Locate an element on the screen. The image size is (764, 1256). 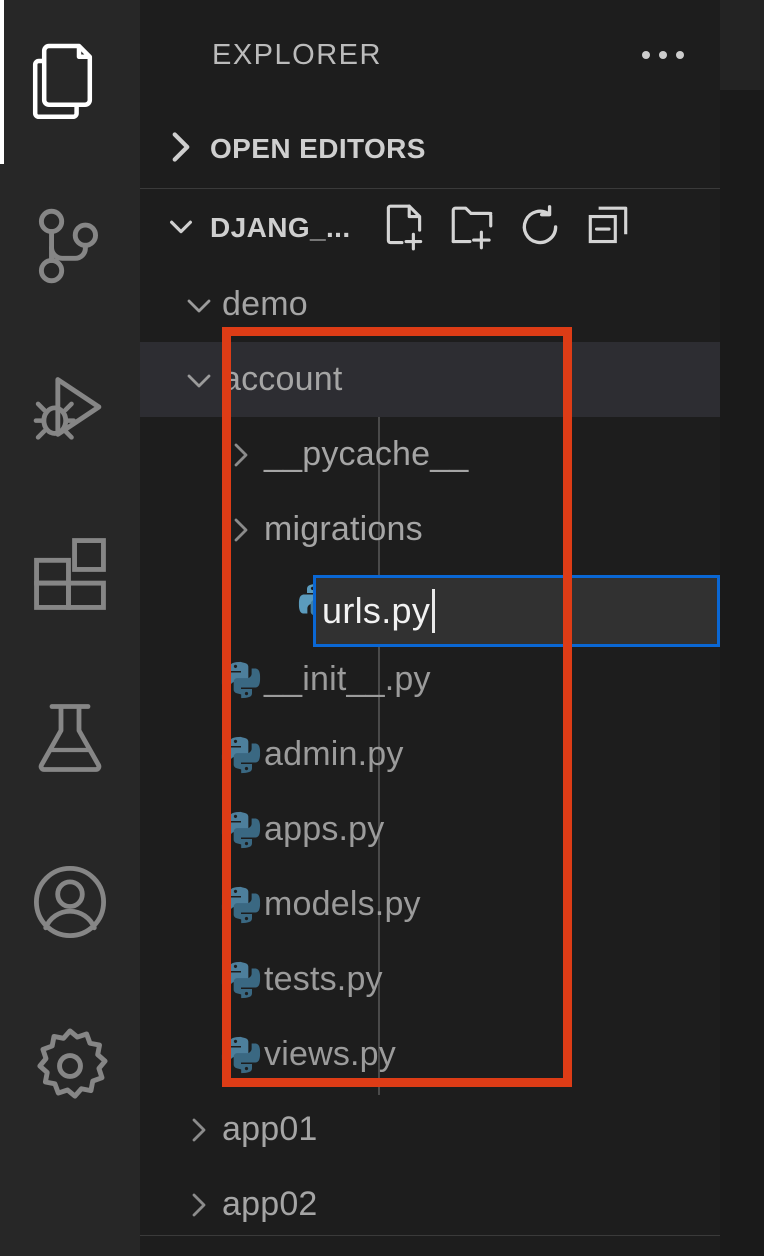
tree-label: admin.py is located at coordinates (334, 754).